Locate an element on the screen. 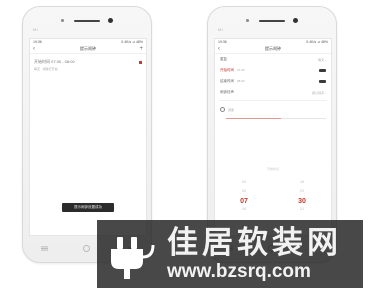 The image size is (368, 300). end-time-value: 08:00 is located at coordinates (241, 81).